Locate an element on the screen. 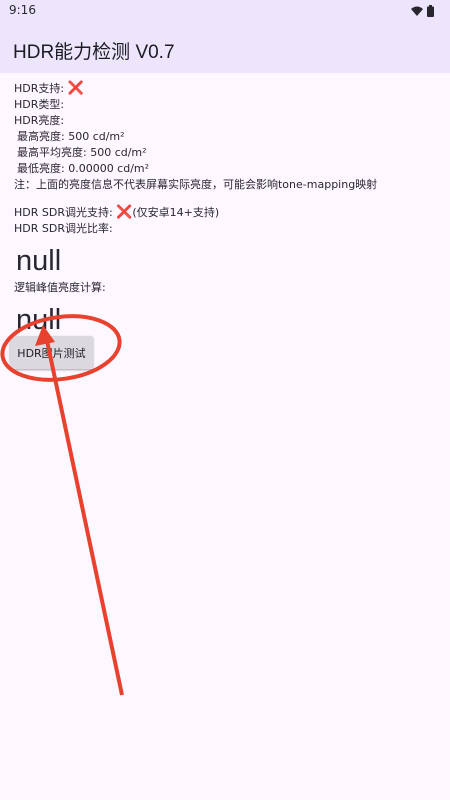 The width and height of the screenshot is (450, 800). sdr-dimming-label: HDR SDR调光支持: is located at coordinates (65, 212).